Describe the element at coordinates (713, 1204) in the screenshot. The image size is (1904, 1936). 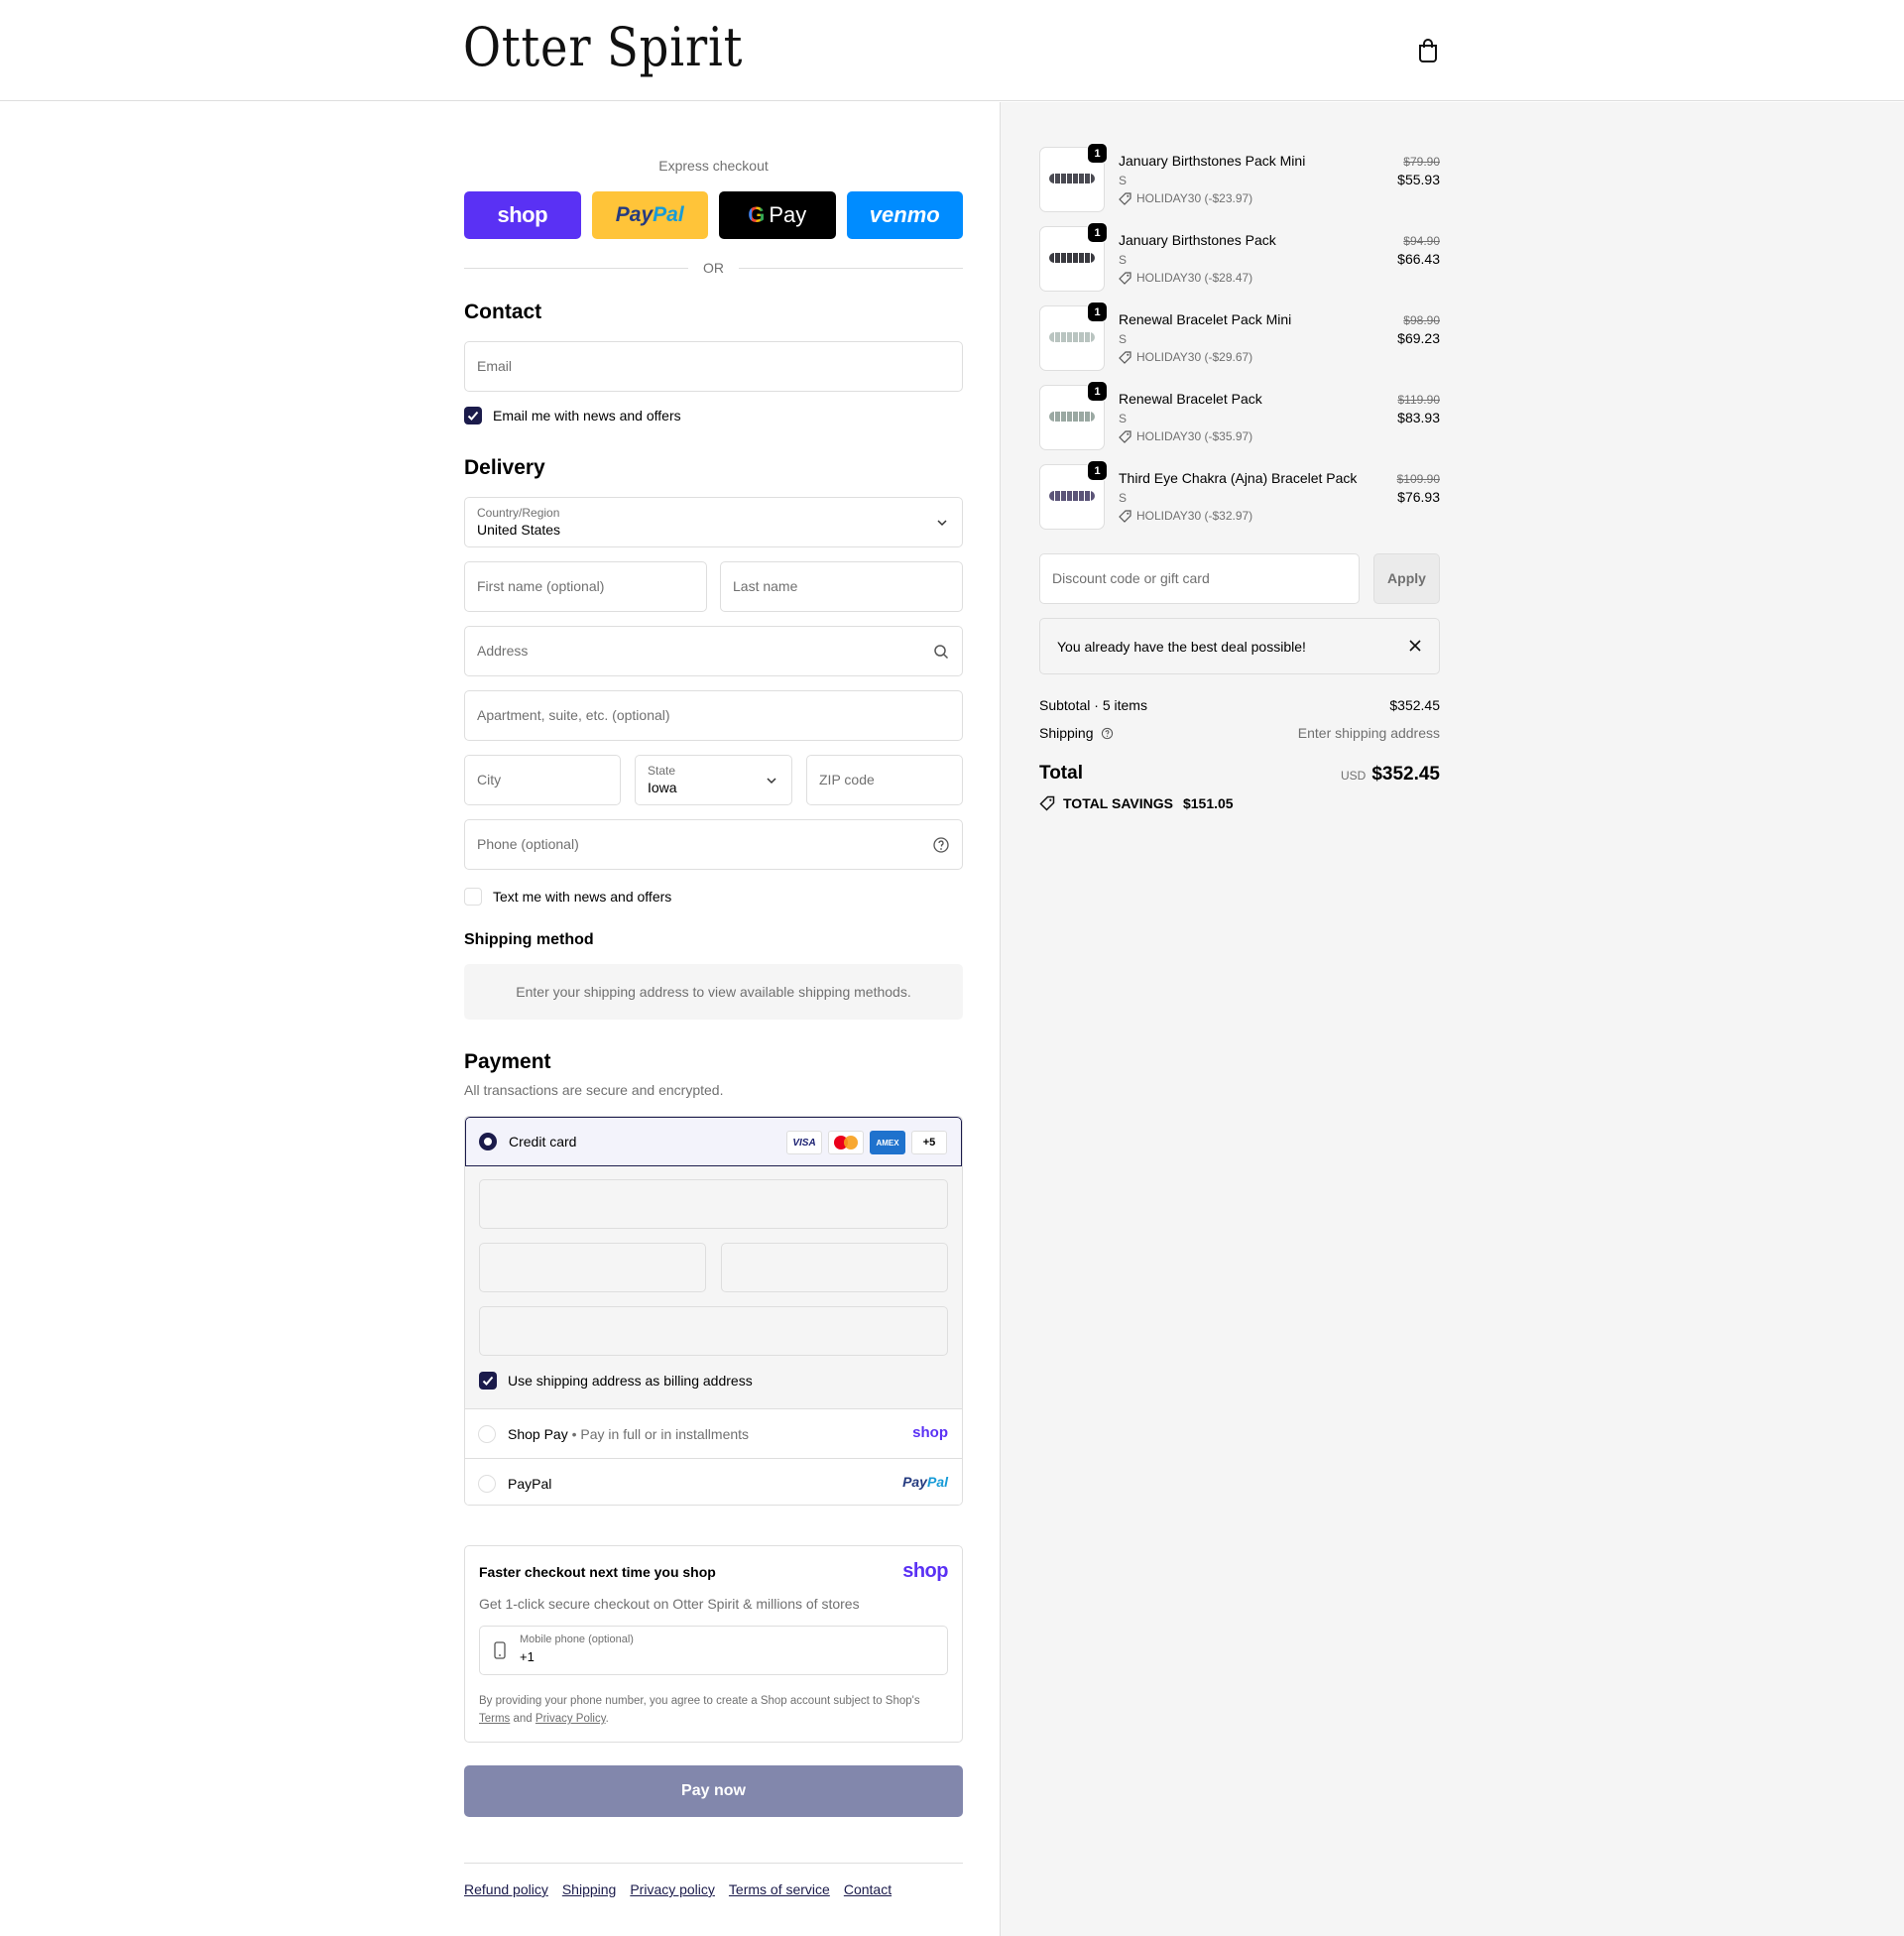
I see `card-number-field` at that location.